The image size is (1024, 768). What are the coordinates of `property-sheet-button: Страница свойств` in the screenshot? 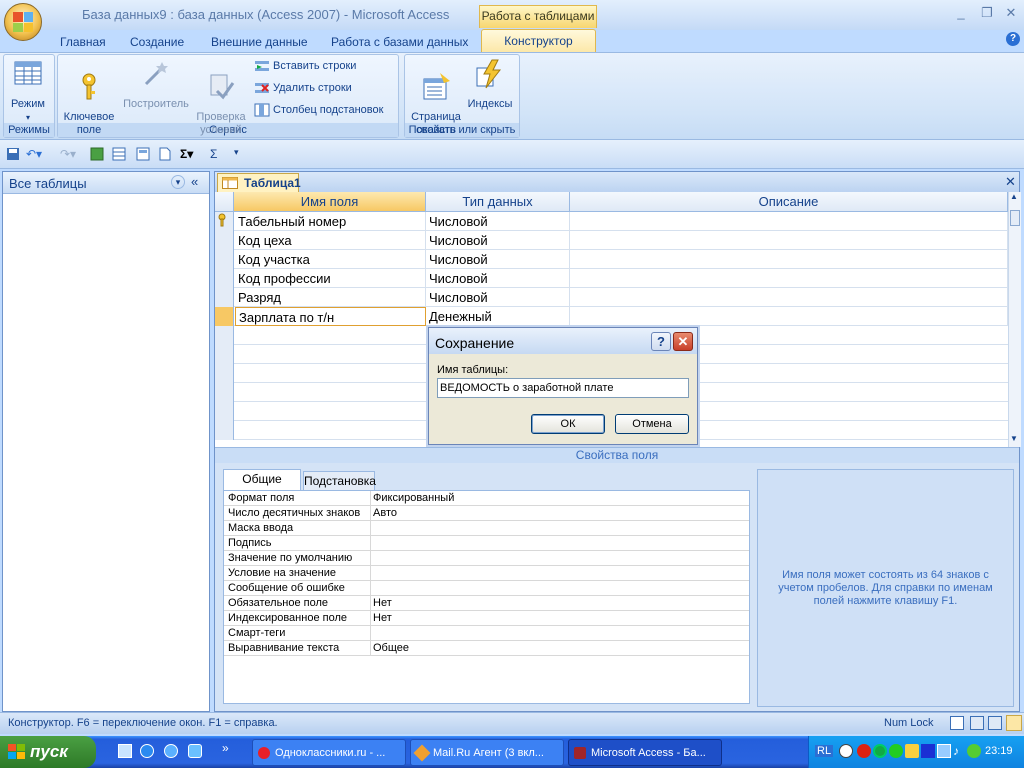 It's located at (436, 104).